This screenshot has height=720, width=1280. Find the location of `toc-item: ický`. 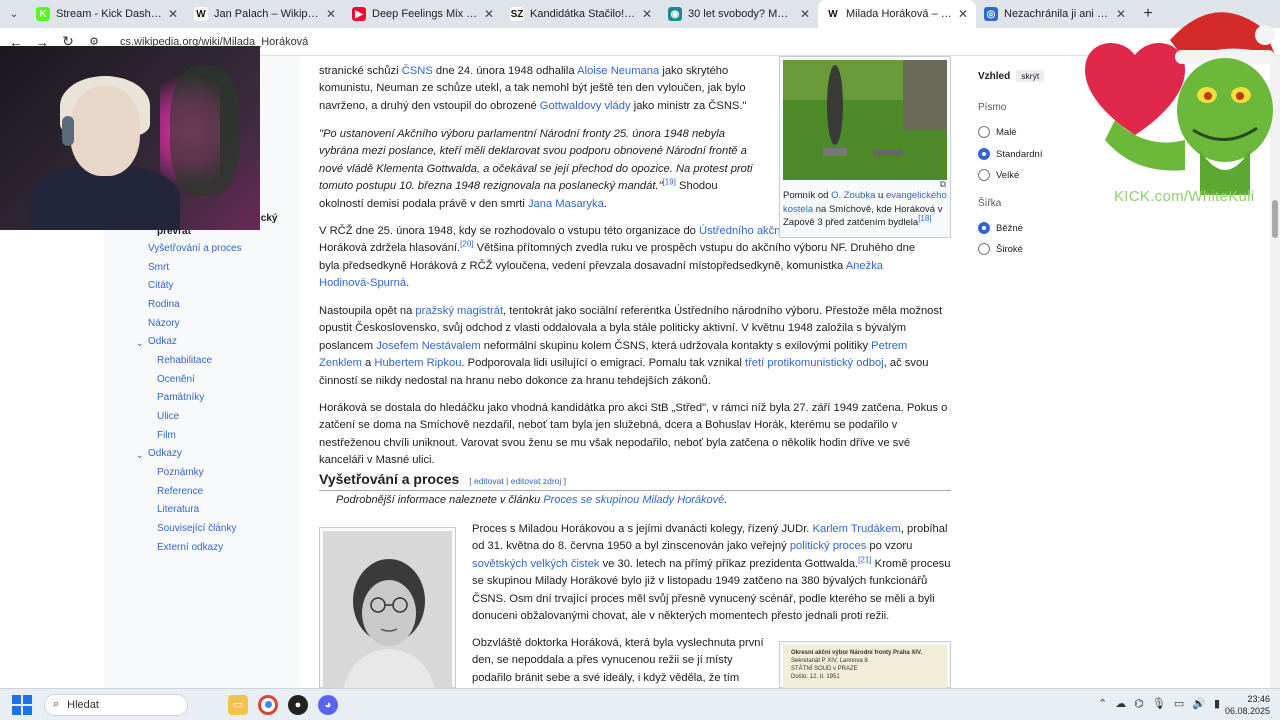

toc-item: ický is located at coordinates (267, 218).